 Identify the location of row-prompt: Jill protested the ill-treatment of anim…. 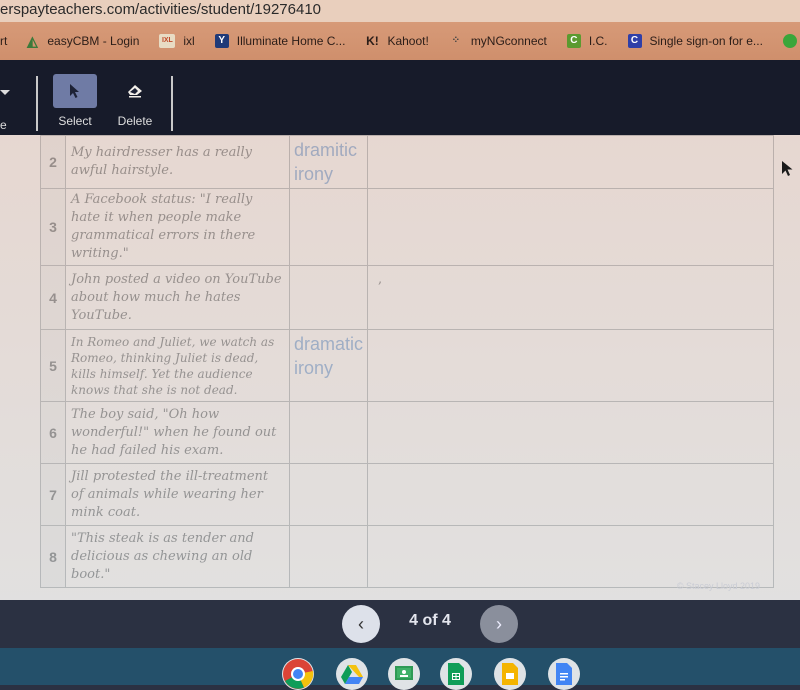
(177, 494).